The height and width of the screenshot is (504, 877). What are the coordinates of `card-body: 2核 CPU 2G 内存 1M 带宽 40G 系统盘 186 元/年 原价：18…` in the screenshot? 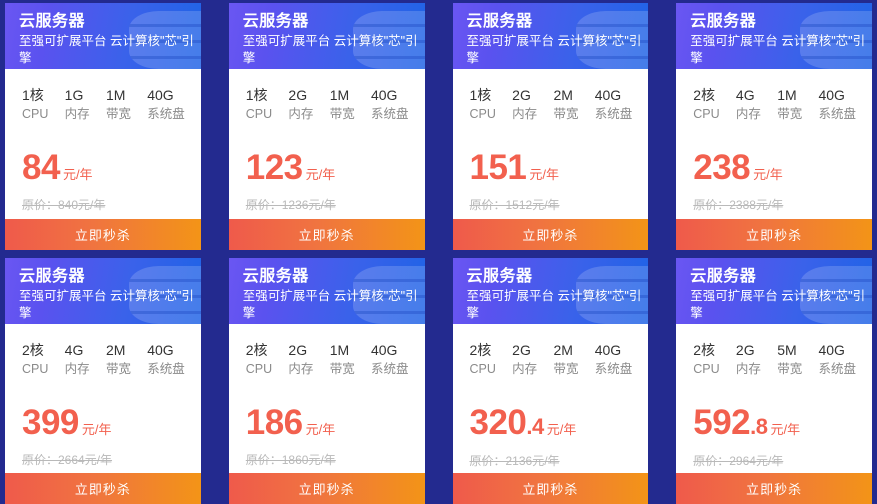 It's located at (327, 399).